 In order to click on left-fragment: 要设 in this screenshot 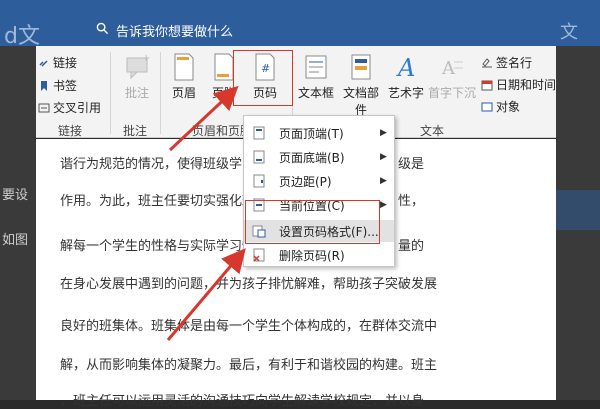, I will do `click(15, 195)`.